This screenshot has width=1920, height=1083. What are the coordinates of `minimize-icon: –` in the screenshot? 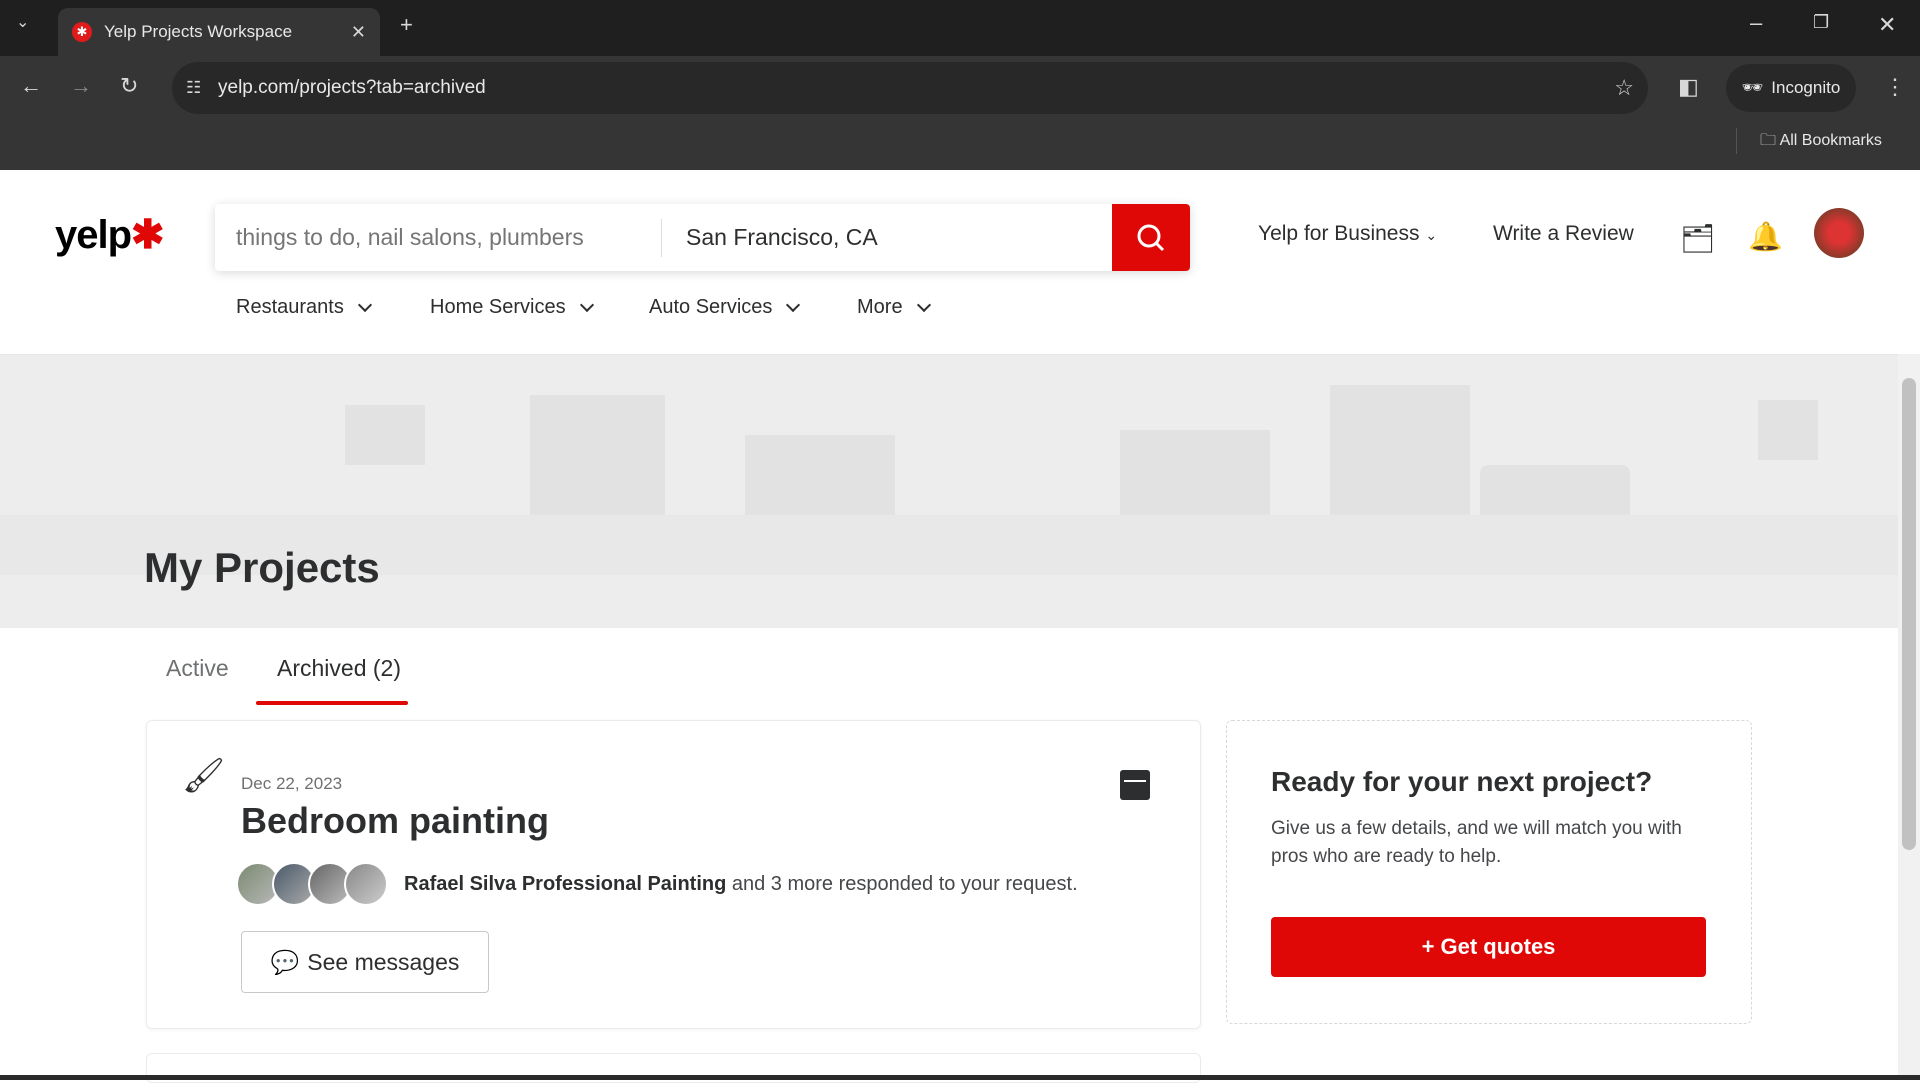 It's located at (1756, 23).